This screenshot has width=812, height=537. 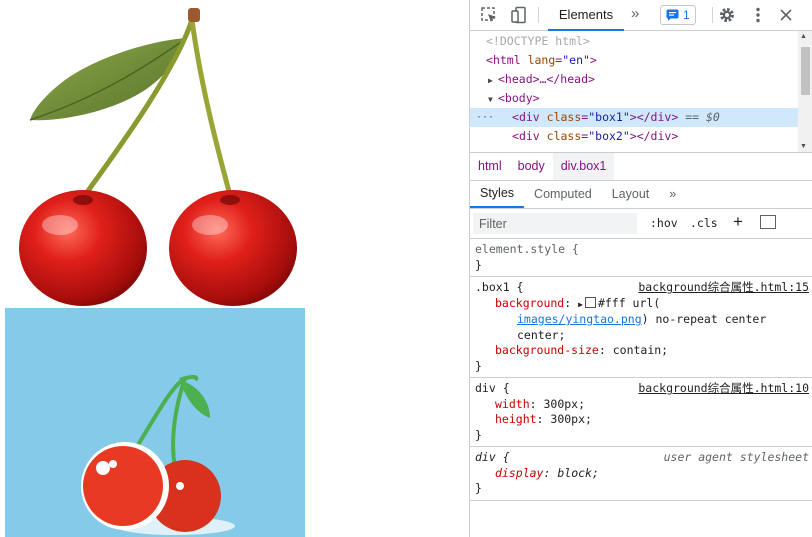 I want to click on declaration-background-size: background-size: contain;, so click(x=641, y=351).